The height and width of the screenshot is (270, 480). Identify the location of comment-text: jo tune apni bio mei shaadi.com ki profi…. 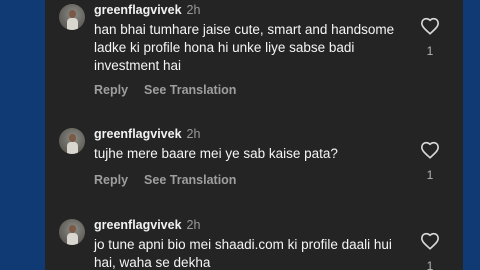
(243, 253).